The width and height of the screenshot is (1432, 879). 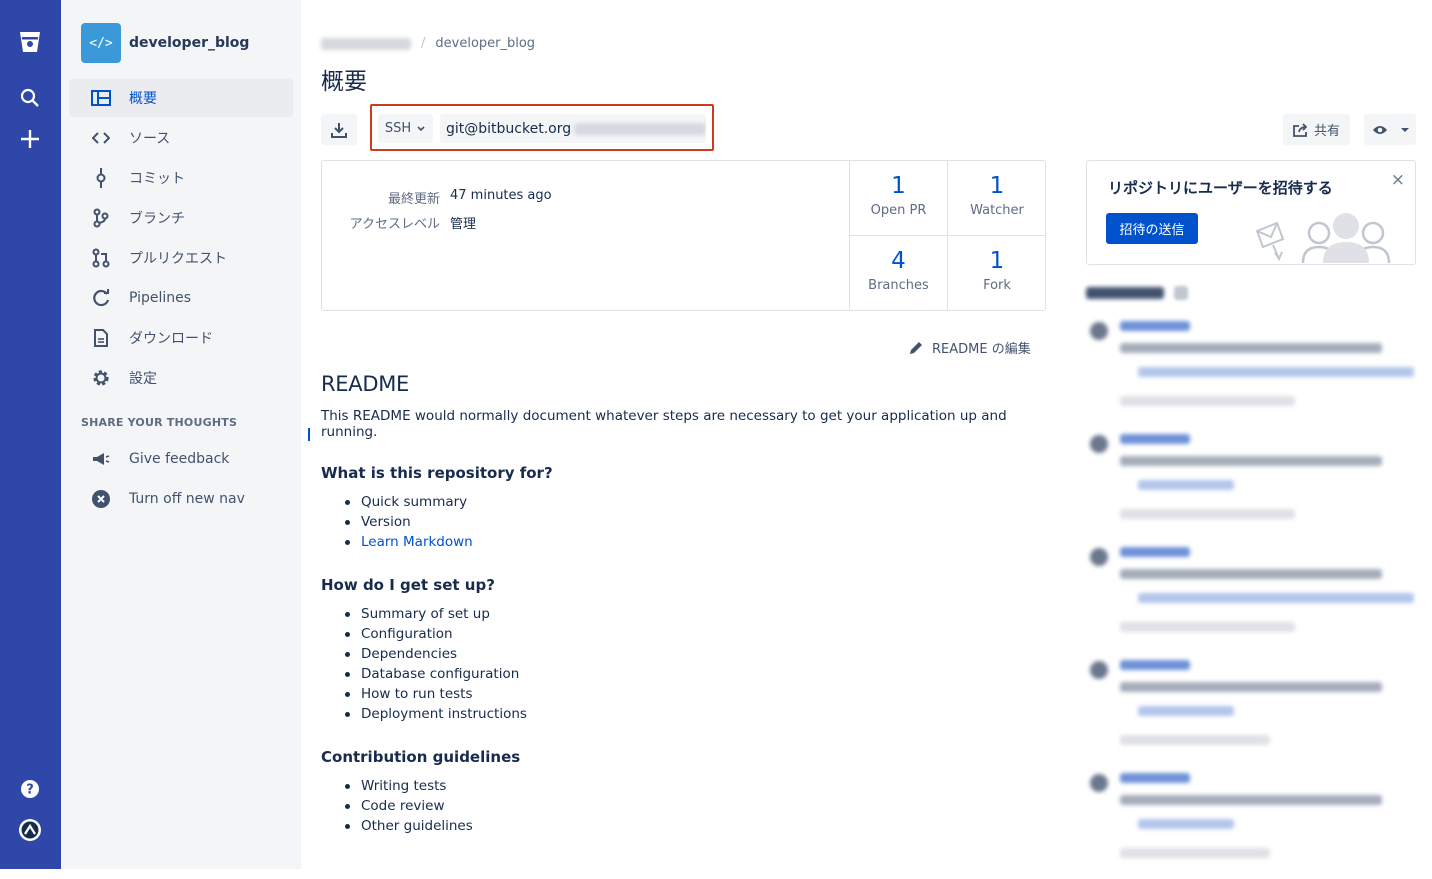 I want to click on page-title: 概要, so click(x=344, y=82).